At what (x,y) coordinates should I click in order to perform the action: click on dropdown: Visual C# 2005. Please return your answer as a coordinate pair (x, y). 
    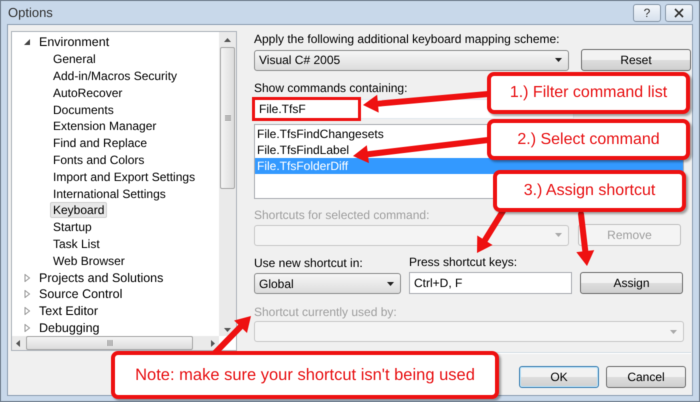
    Looking at the image, I should click on (411, 60).